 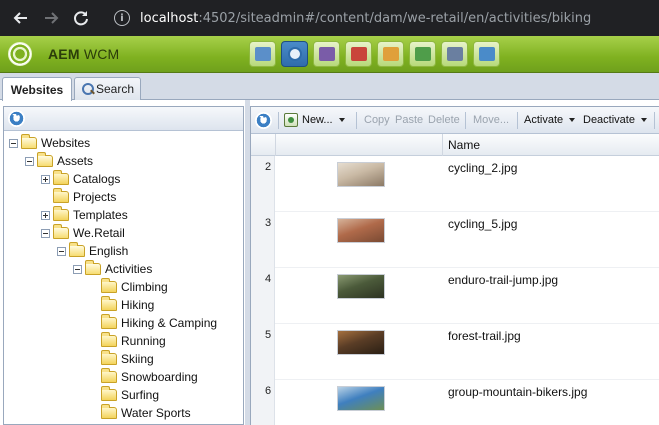 I want to click on asset-name: cycling_5.jpg, so click(x=482, y=224).